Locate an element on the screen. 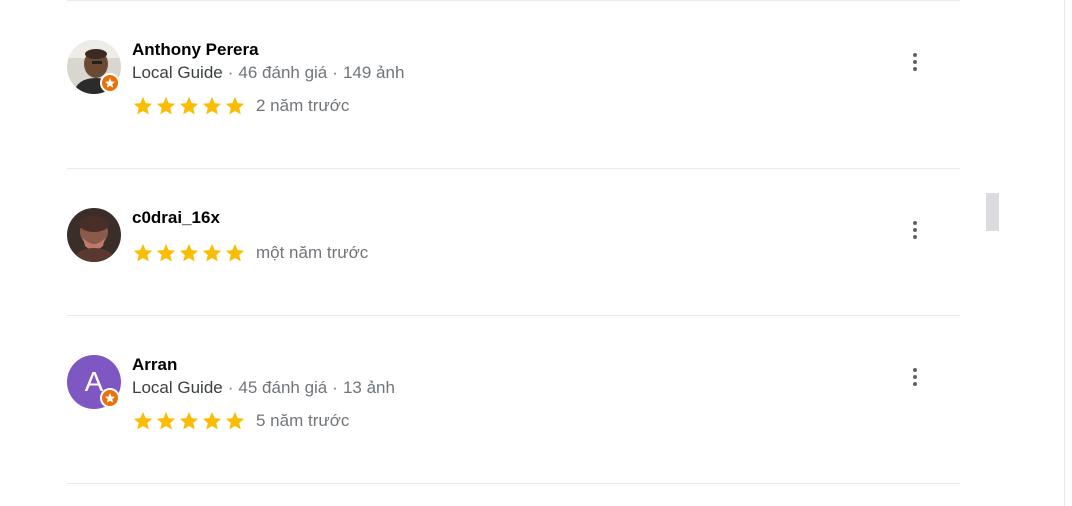 Image resolution: width=1072 pixels, height=506 pixels. photos-count: 13 ảnh is located at coordinates (368, 387).